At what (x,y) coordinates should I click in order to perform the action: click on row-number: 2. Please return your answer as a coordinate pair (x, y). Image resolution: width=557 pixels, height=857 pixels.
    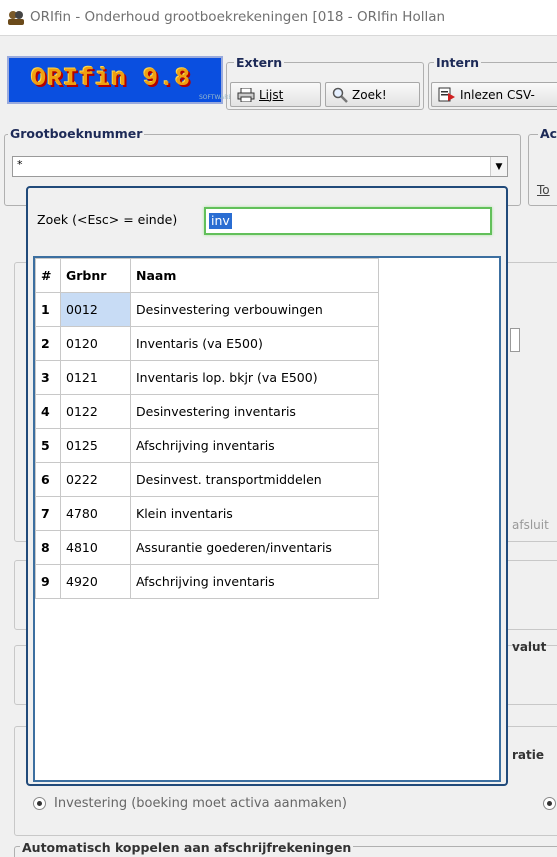
    Looking at the image, I should click on (48, 343).